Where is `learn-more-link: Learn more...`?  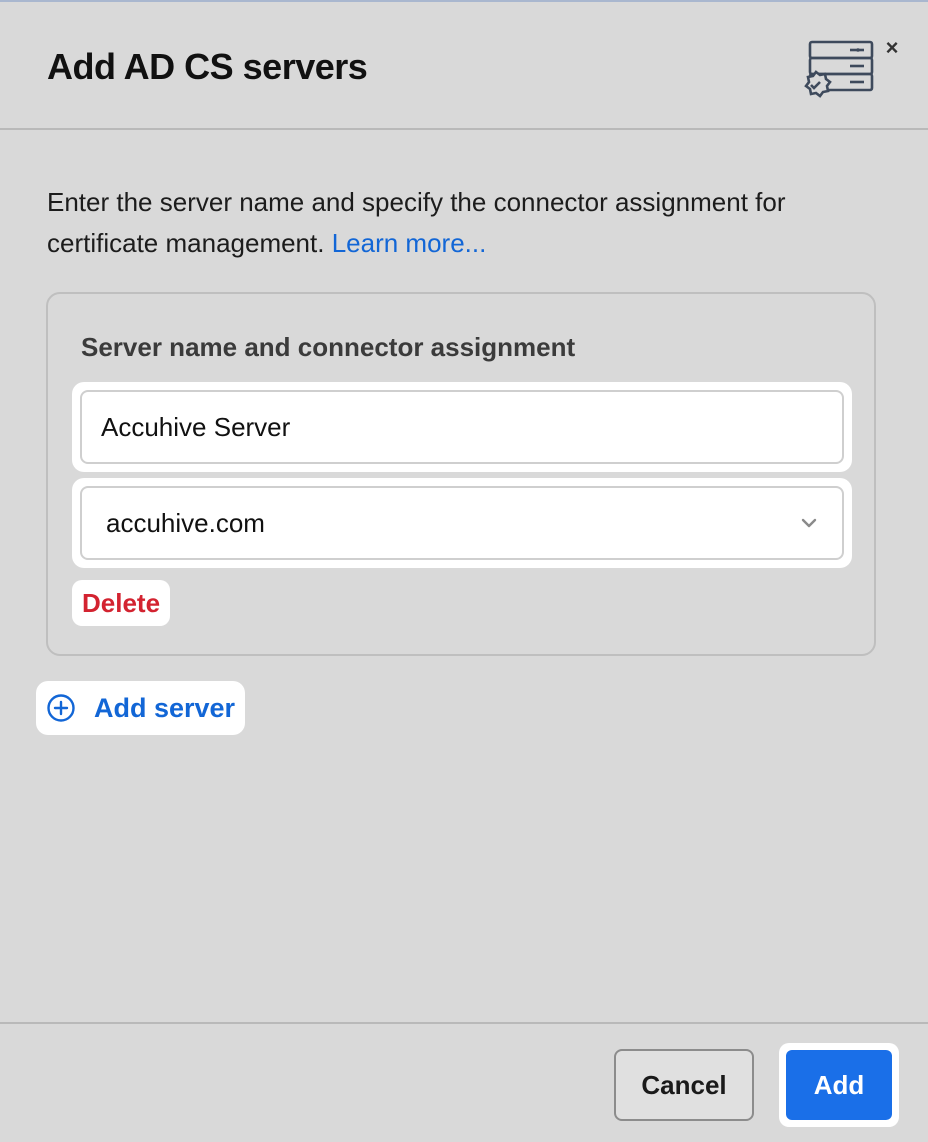
learn-more-link: Learn more... is located at coordinates (409, 243).